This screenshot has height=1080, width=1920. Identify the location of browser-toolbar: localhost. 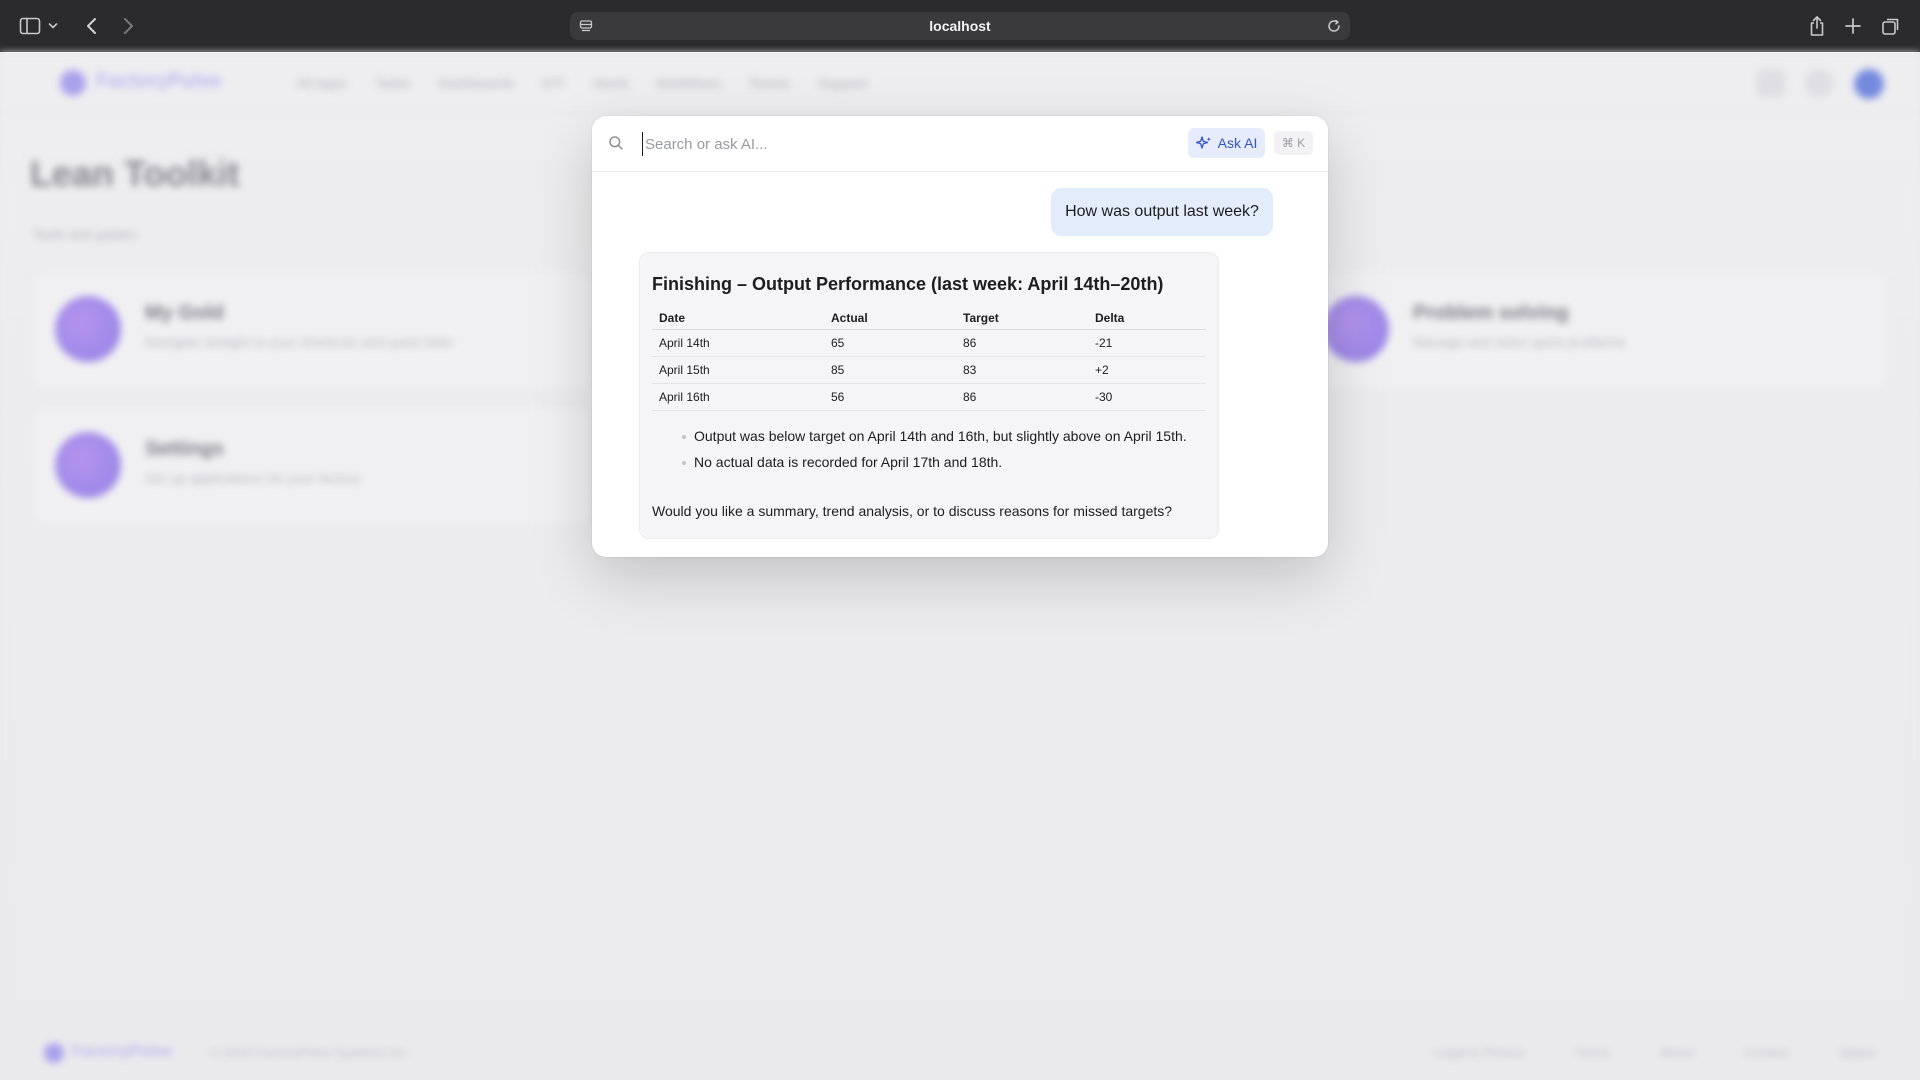
(960, 26).